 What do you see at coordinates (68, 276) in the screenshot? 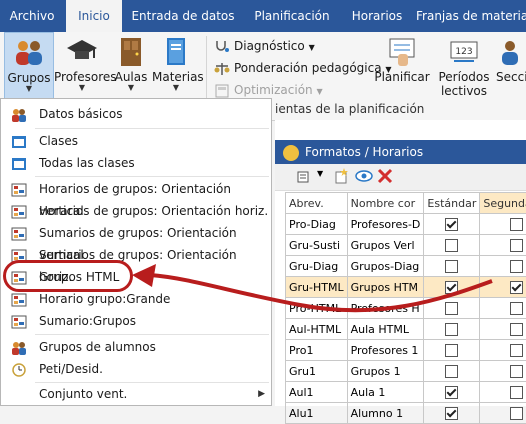
I see `annotation-oval` at bounding box center [68, 276].